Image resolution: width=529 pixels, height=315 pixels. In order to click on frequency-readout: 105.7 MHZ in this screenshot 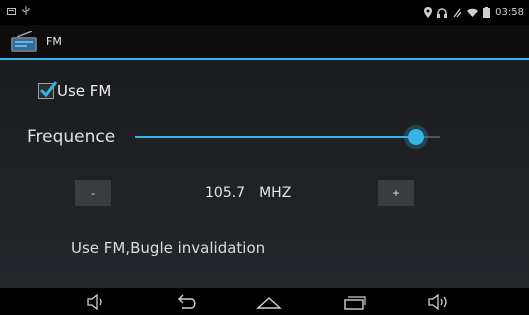, I will do `click(248, 193)`.